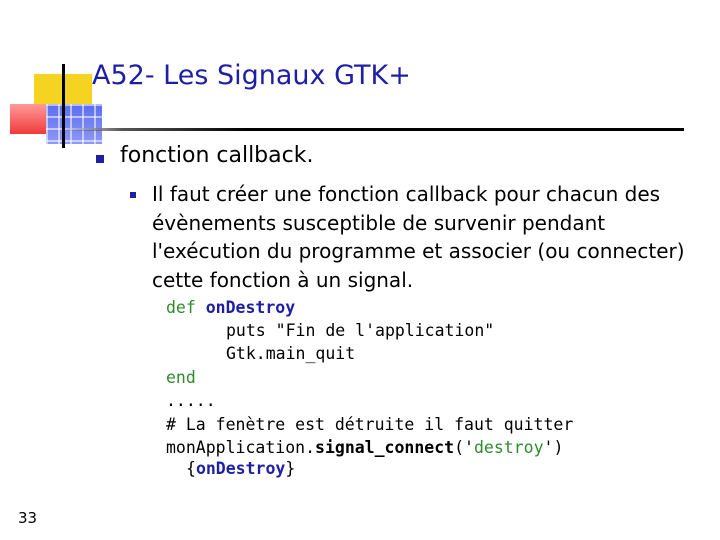 This screenshot has width=720, height=540. I want to click on code-brace-open: {, so click(191, 468).